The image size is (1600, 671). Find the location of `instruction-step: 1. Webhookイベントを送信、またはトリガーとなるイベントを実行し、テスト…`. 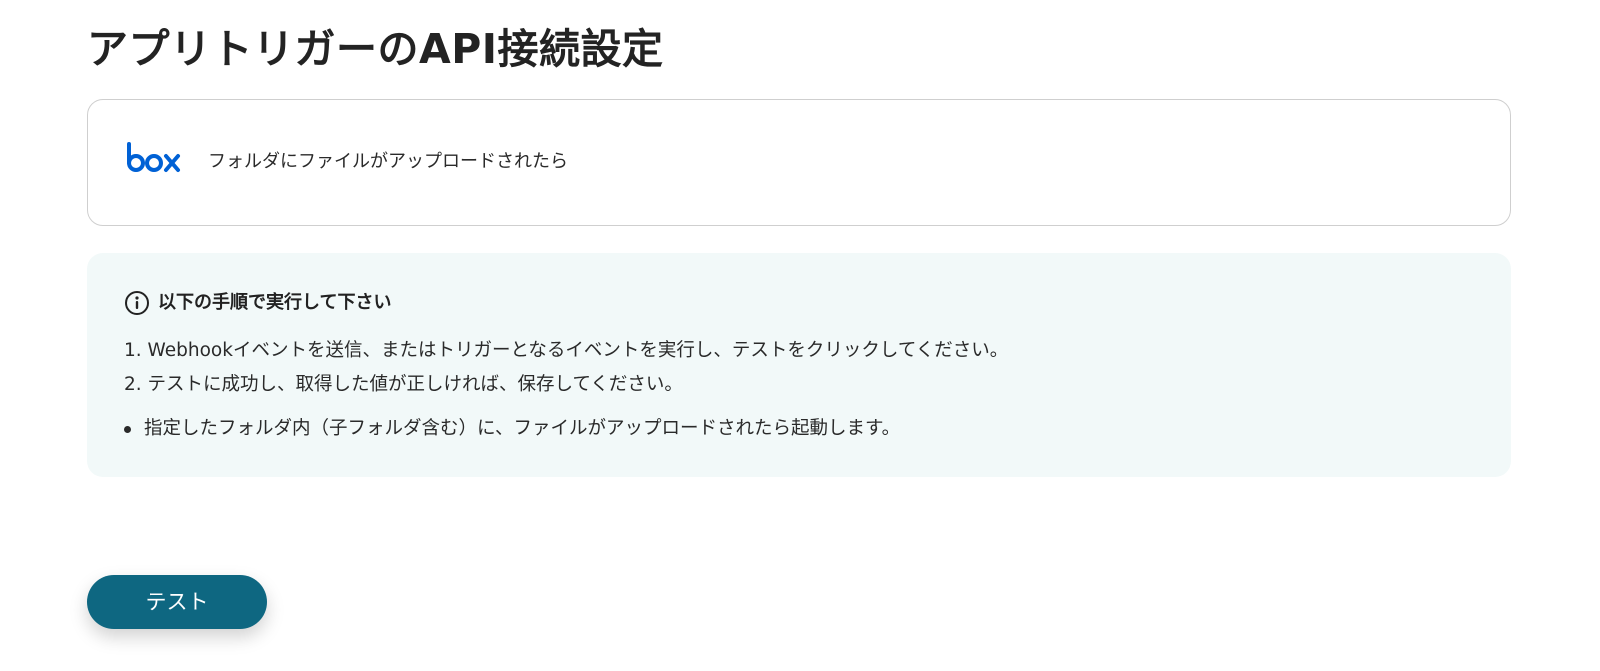

instruction-step: 1. Webhookイベントを送信、またはトリガーとなるイベントを実行し、テスト… is located at coordinates (566, 350).